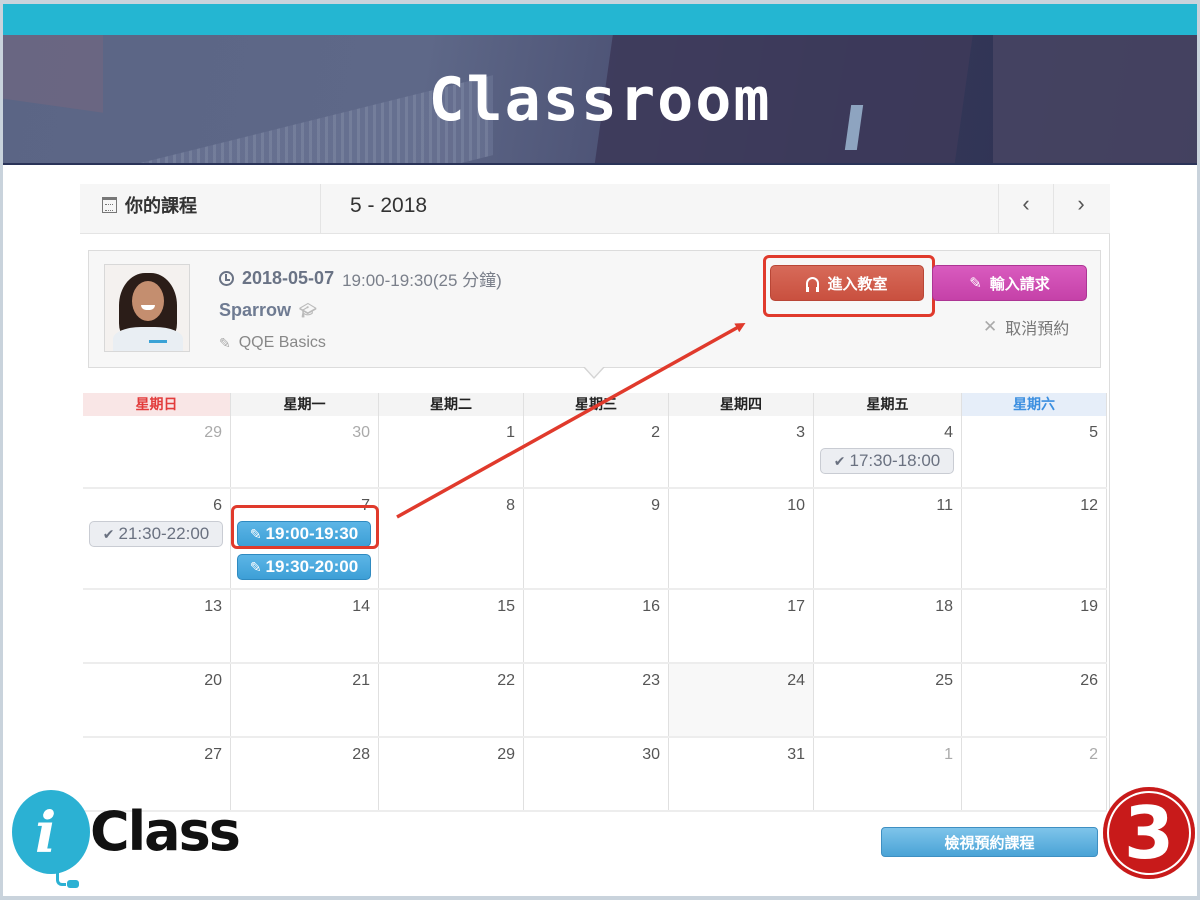  I want to click on calendar-day-cell: 3, so click(741, 451).